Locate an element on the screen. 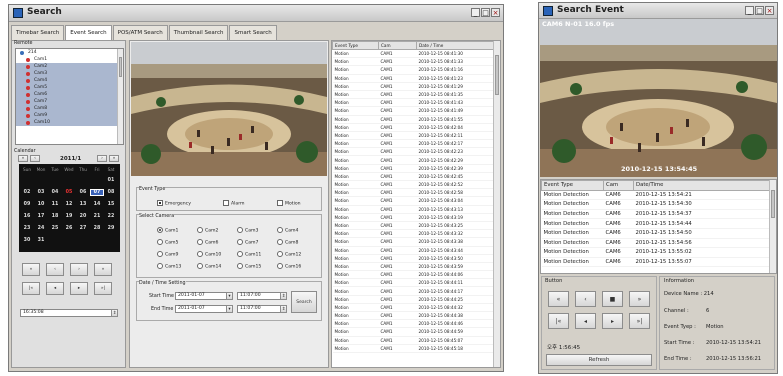  calendar-day: 15 is located at coordinates (111, 204).